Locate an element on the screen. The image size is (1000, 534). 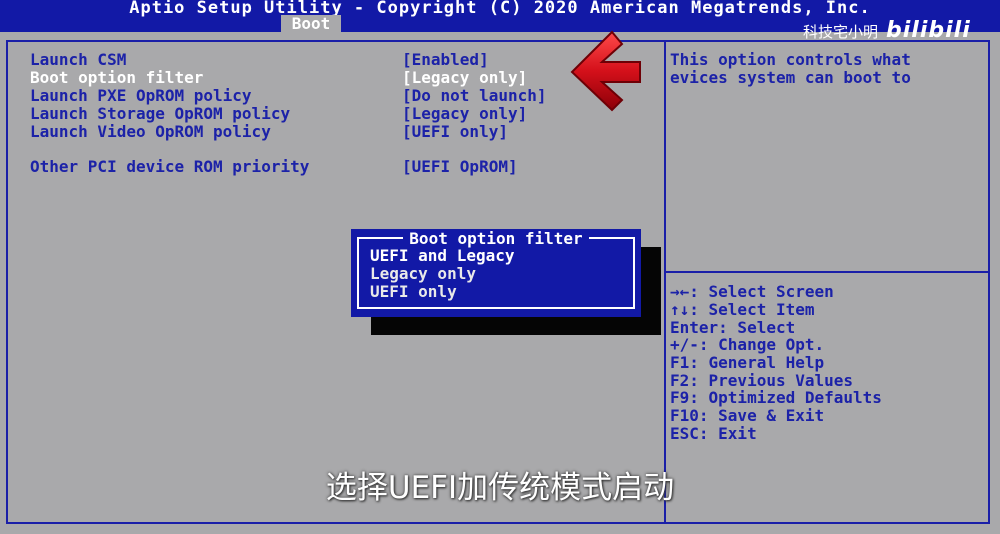
key-hint: F10: Save & Exit is located at coordinates (747, 415).